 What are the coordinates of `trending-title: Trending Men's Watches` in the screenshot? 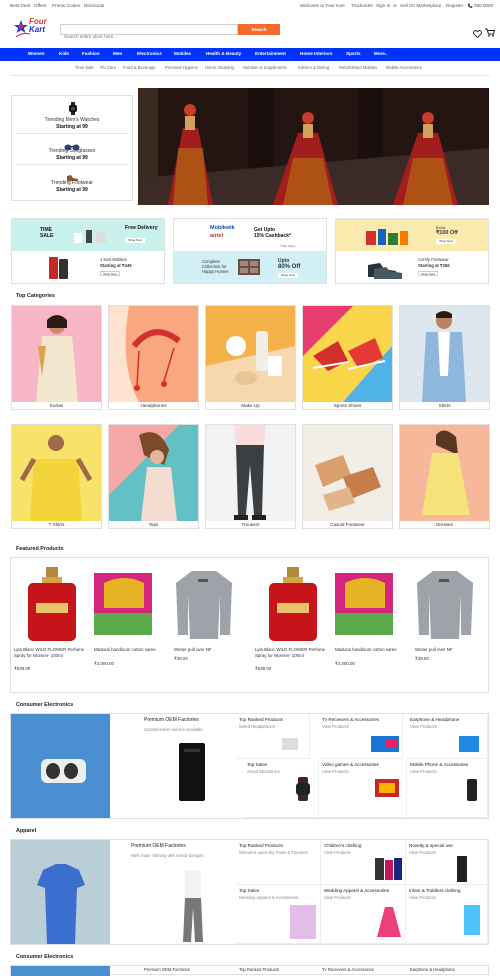 It's located at (72, 120).